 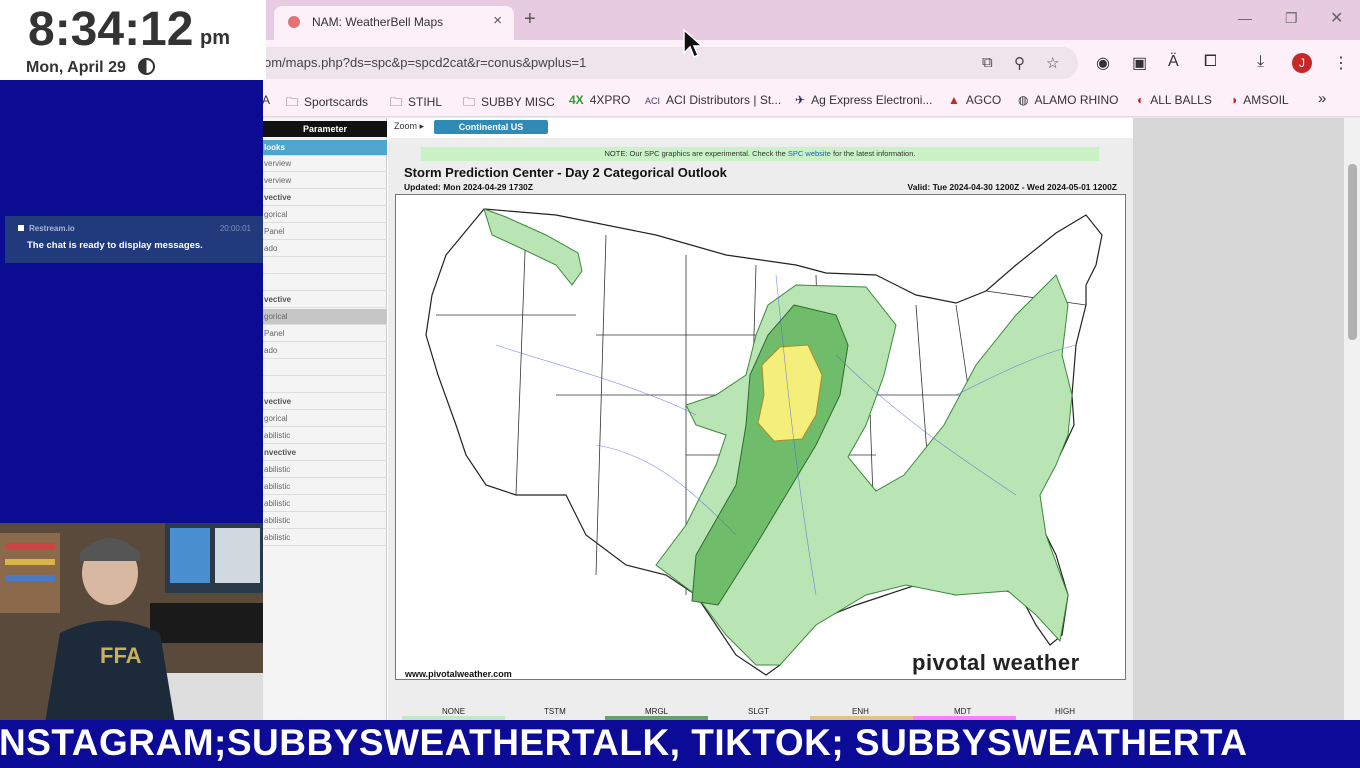 What do you see at coordinates (21, 228) in the screenshot?
I see `restream-icon` at bounding box center [21, 228].